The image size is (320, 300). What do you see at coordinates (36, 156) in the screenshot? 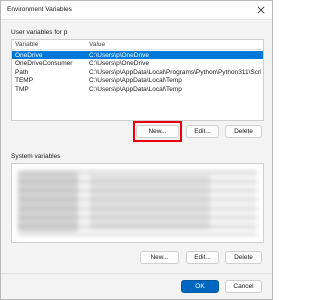
I see `system-variables-label: System variables` at bounding box center [36, 156].